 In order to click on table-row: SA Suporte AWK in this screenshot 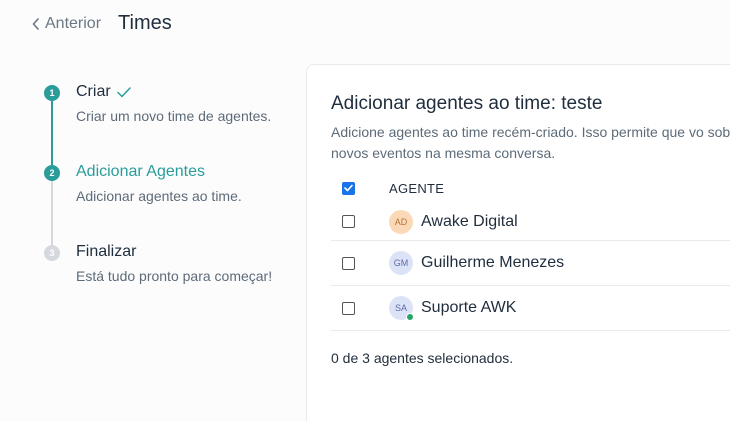, I will do `click(530, 308)`.